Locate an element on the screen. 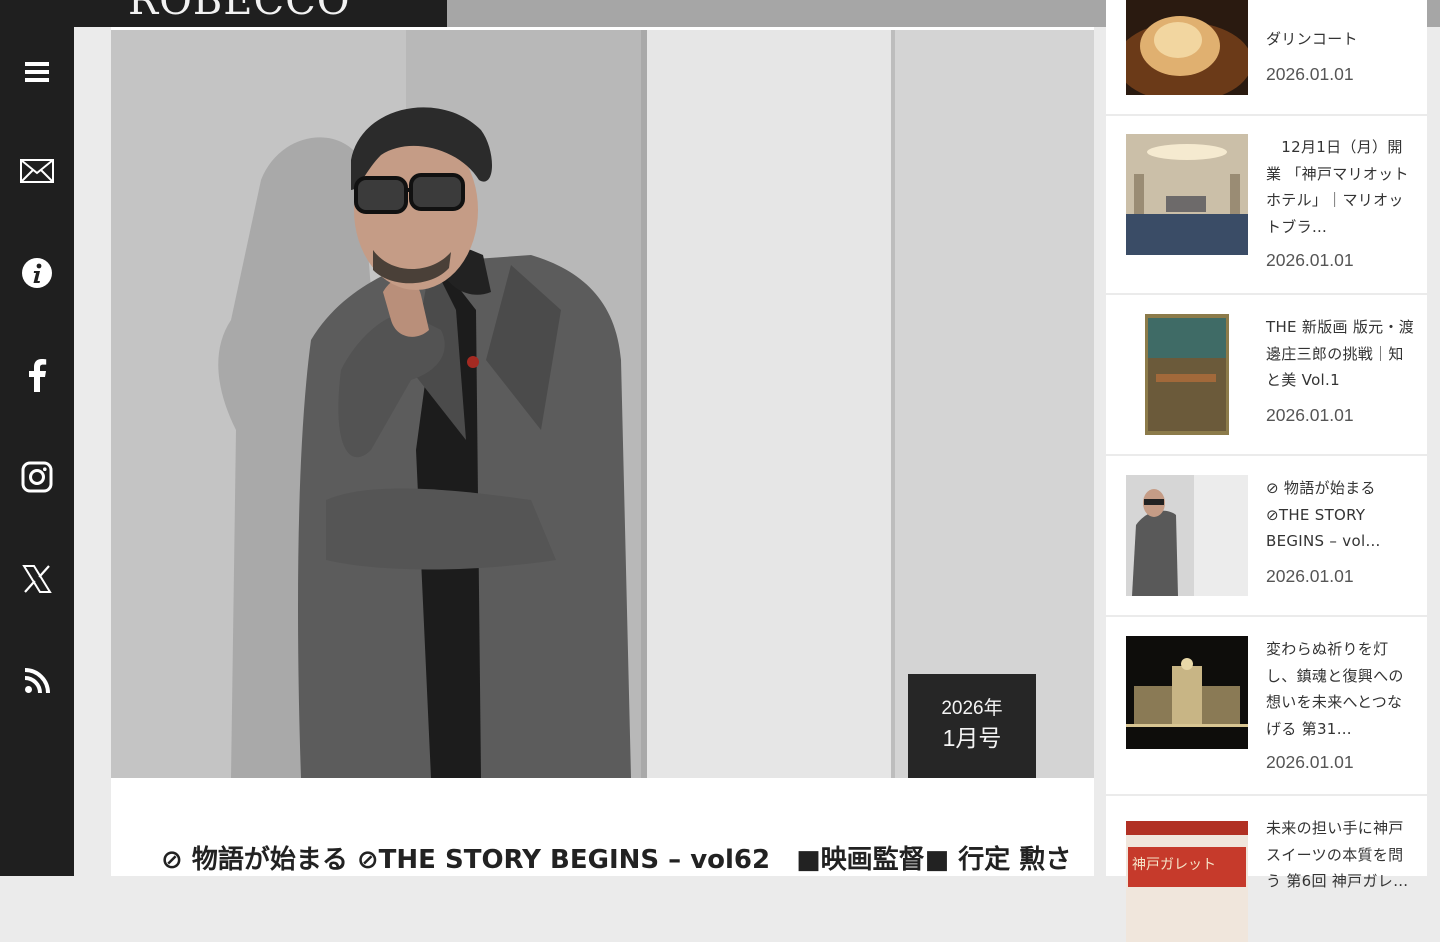  instagram-button is located at coordinates (37, 477).